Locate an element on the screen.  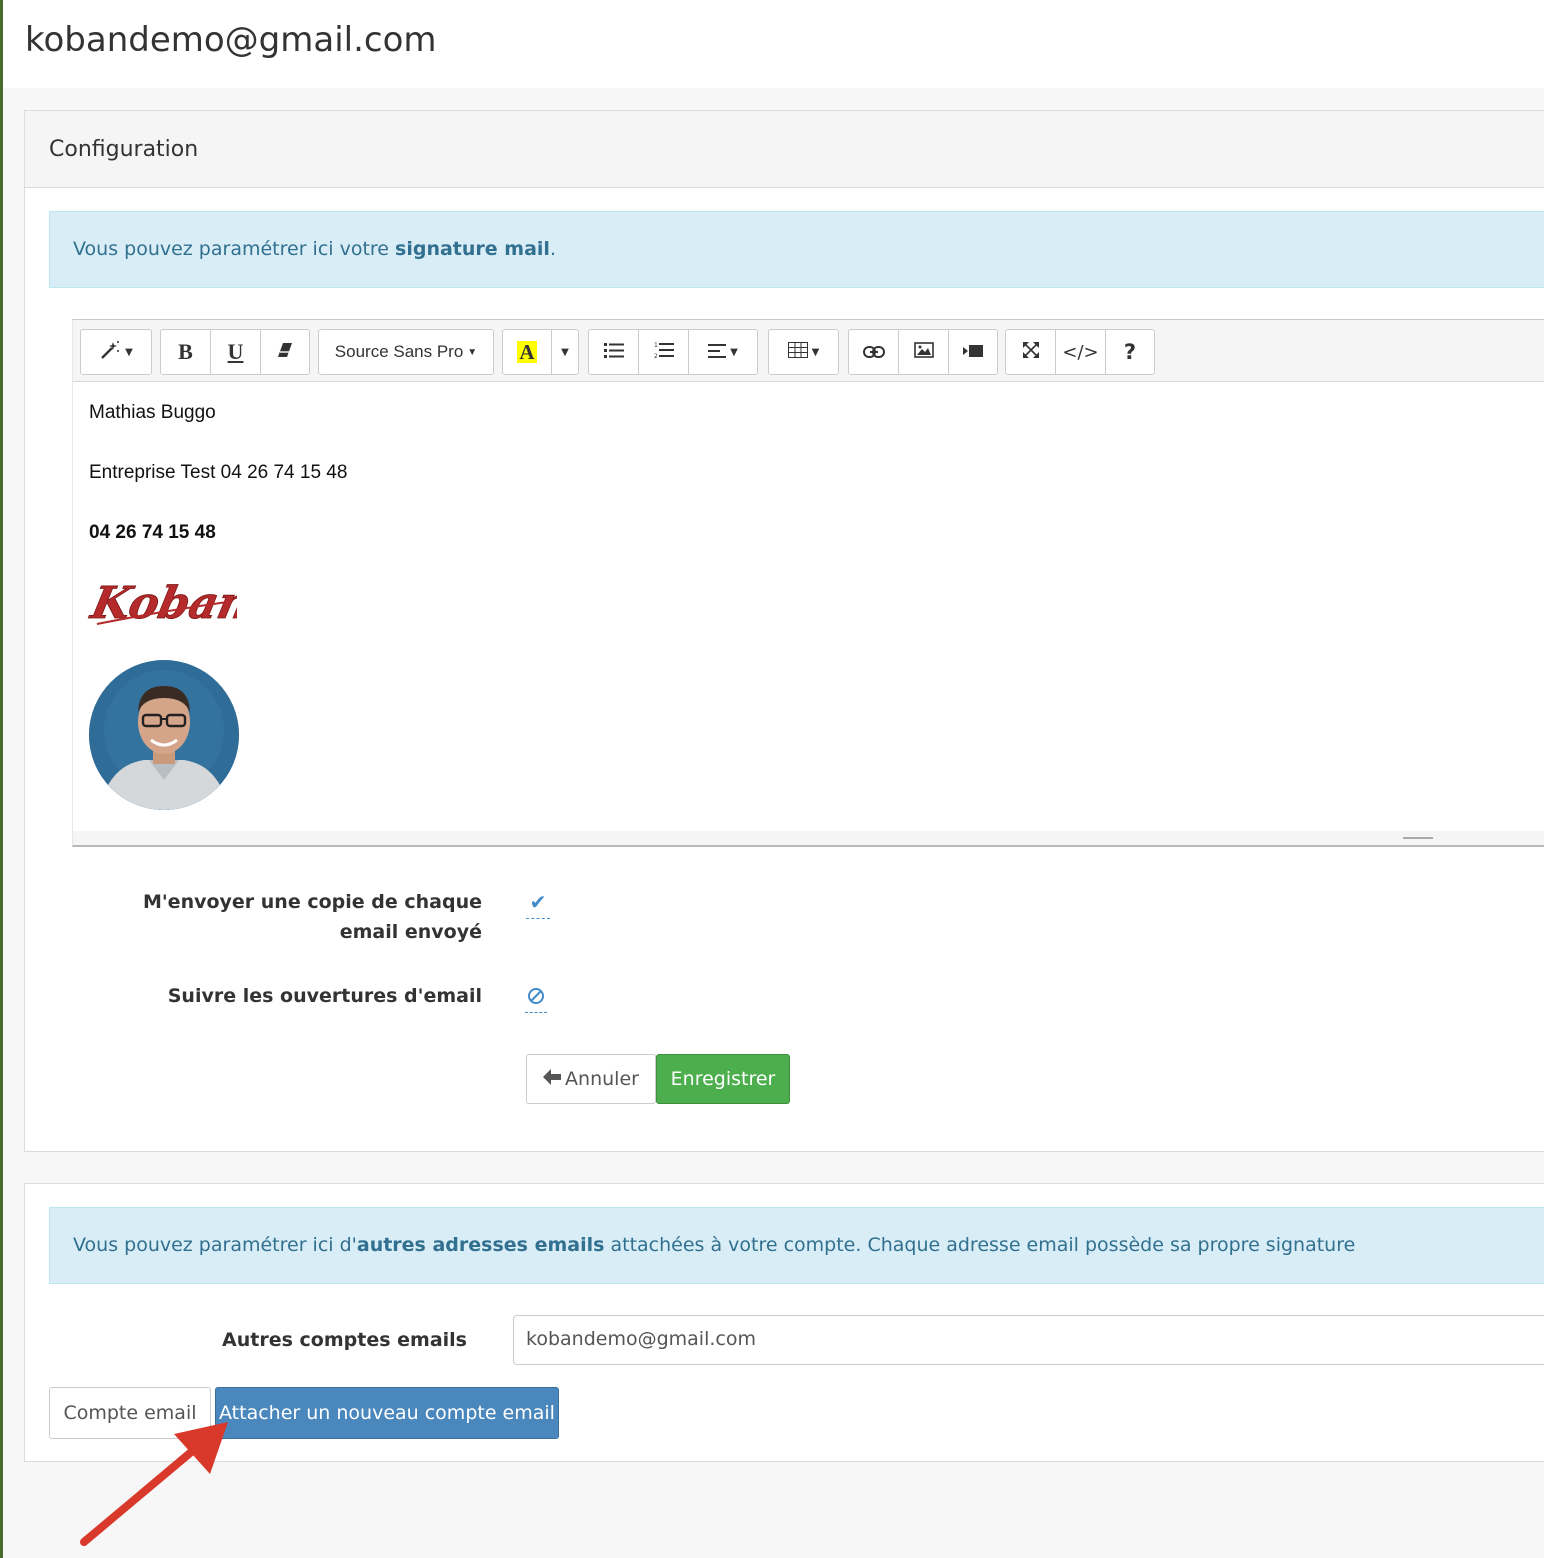
info-bold-text: signature mail is located at coordinates (472, 249).